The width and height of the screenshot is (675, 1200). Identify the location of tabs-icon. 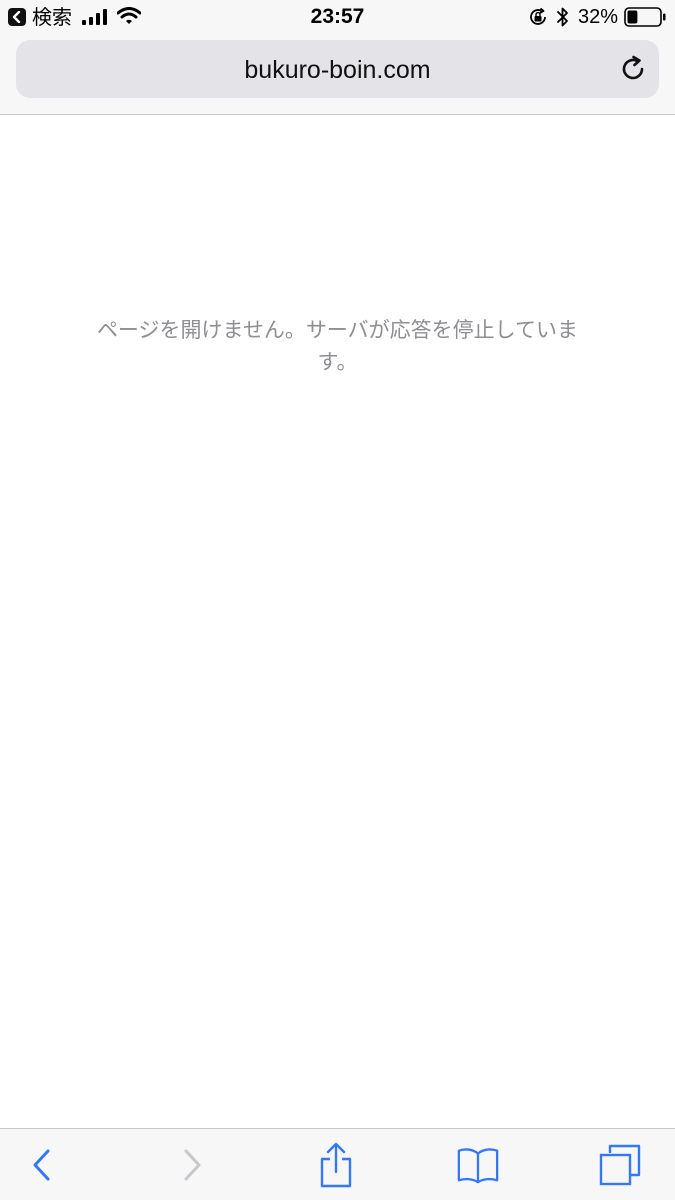
(620, 1165).